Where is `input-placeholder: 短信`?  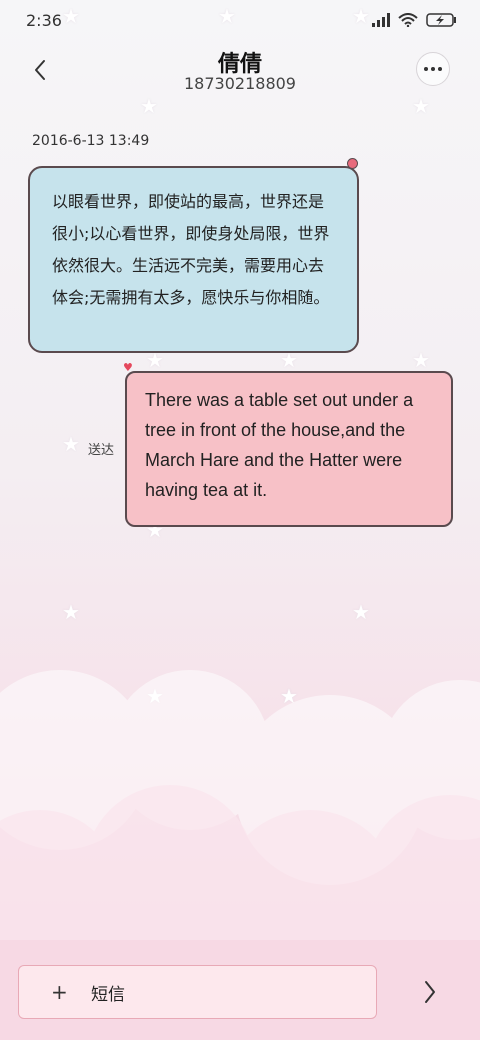 input-placeholder: 短信 is located at coordinates (108, 994).